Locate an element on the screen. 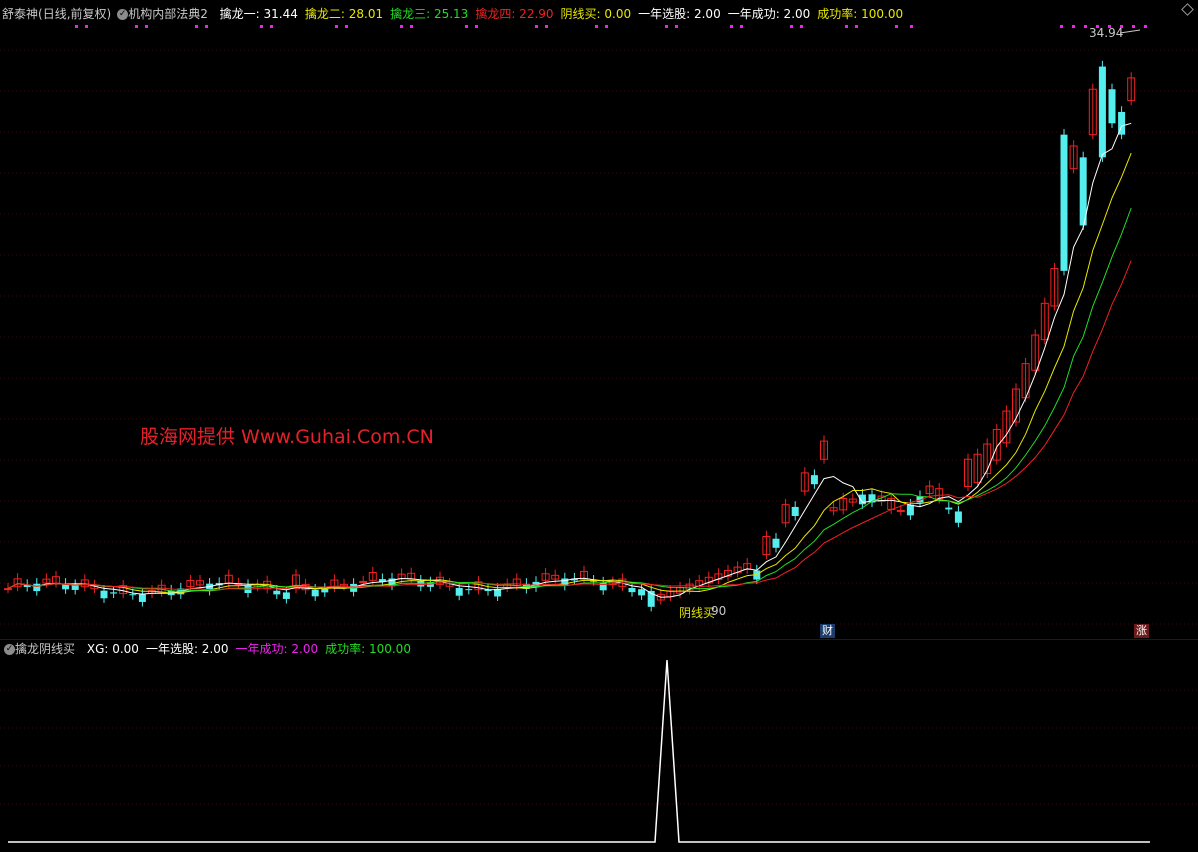 Image resolution: width=1198 pixels, height=852 pixels. signal-label: 阴线买 is located at coordinates (697, 613).